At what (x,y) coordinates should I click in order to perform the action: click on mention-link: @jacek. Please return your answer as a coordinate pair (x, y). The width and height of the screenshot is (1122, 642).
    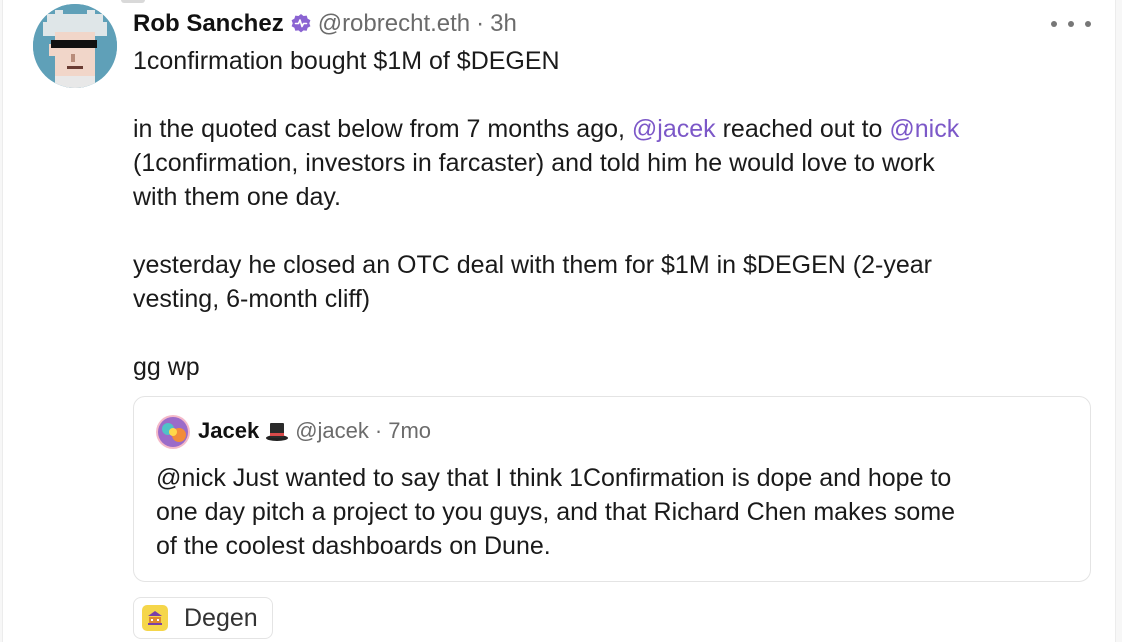
    Looking at the image, I should click on (674, 129).